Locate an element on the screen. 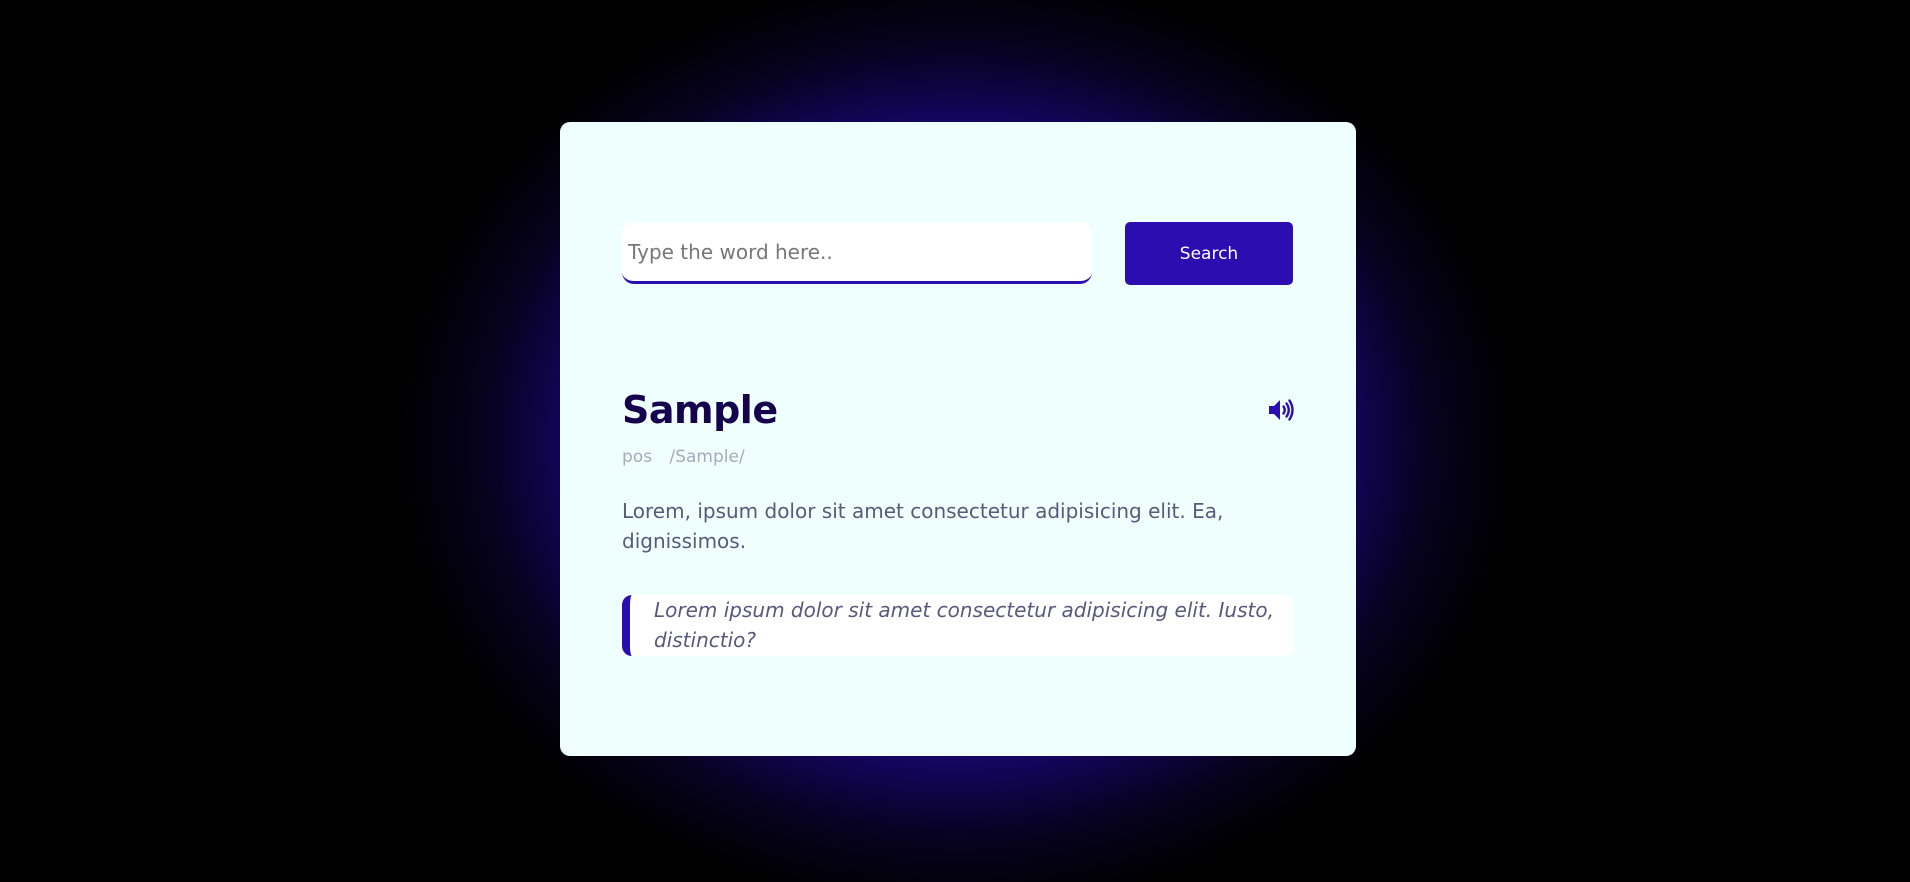 Image resolution: width=1910 pixels, height=882 pixels. volume-up-icon is located at coordinates (1281, 410).